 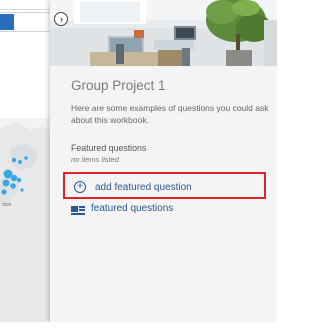 What do you see at coordinates (132, 208) in the screenshot?
I see `featured-questions-link-label: featured questions` at bounding box center [132, 208].